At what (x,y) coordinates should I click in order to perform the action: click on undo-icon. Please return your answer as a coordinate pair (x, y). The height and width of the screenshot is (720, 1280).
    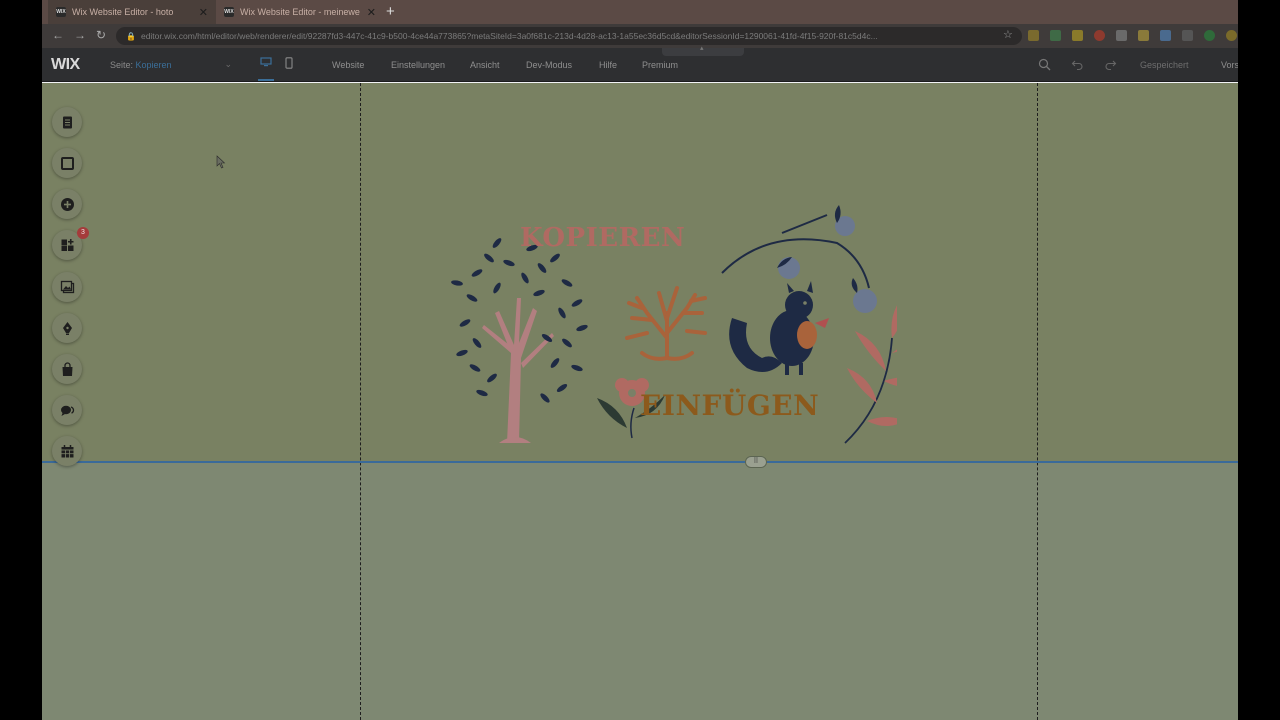
    Looking at the image, I should click on (1077, 64).